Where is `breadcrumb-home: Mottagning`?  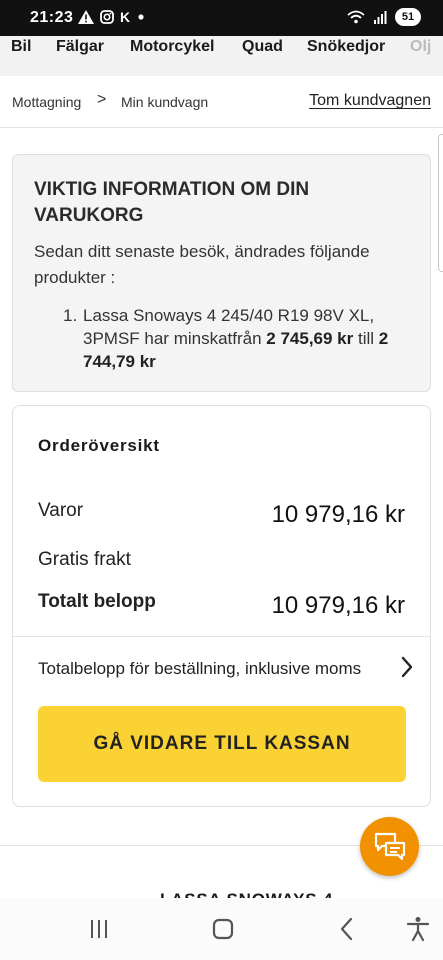
breadcrumb-home: Mottagning is located at coordinates (46, 102).